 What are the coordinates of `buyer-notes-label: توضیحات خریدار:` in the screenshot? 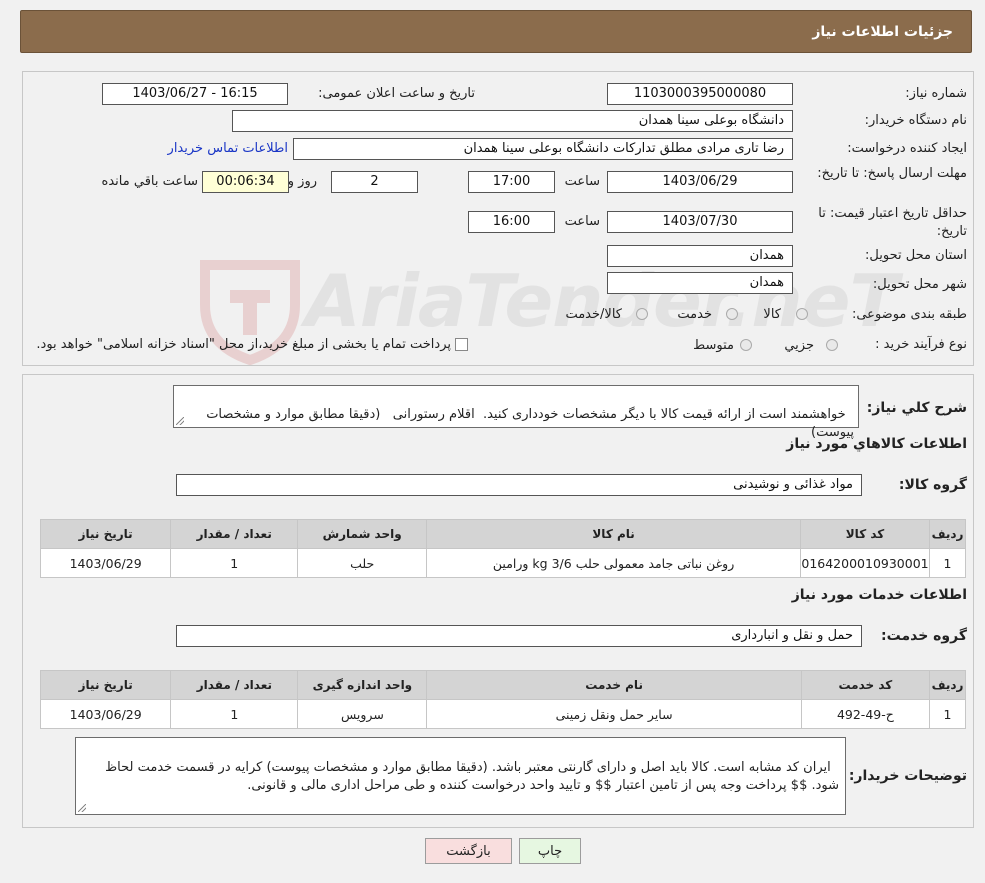 It's located at (907, 776).